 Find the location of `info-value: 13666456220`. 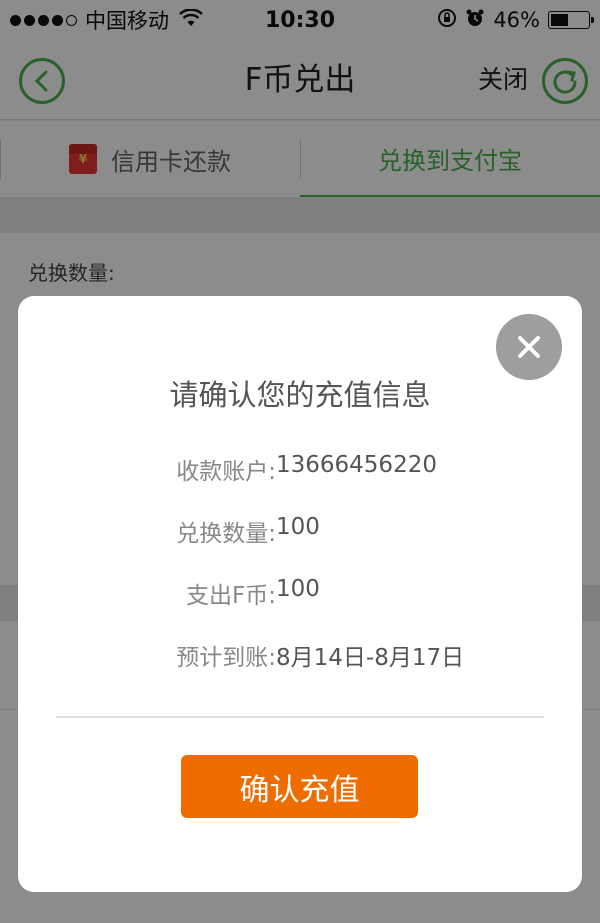

info-value: 13666456220 is located at coordinates (356, 465).